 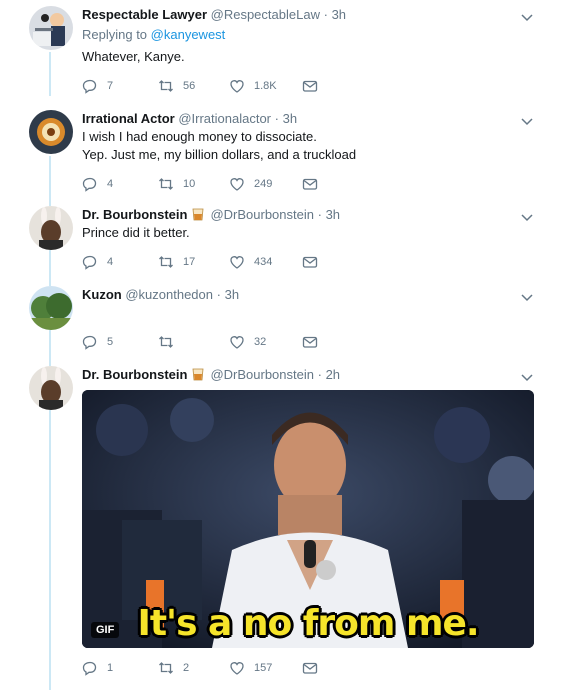 I want to click on user-handle: @Irrationalactor, so click(x=224, y=118).